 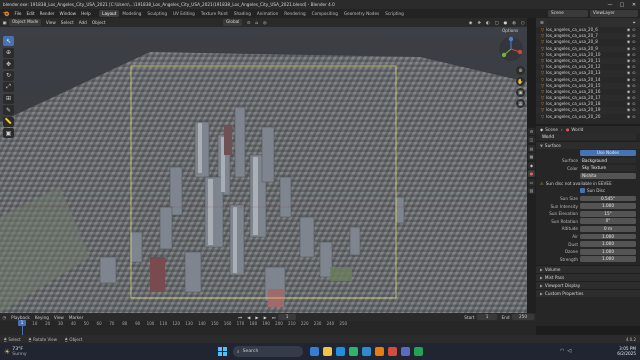 What do you see at coordinates (314, 351) in the screenshot?
I see `task-view-icon` at bounding box center [314, 351].